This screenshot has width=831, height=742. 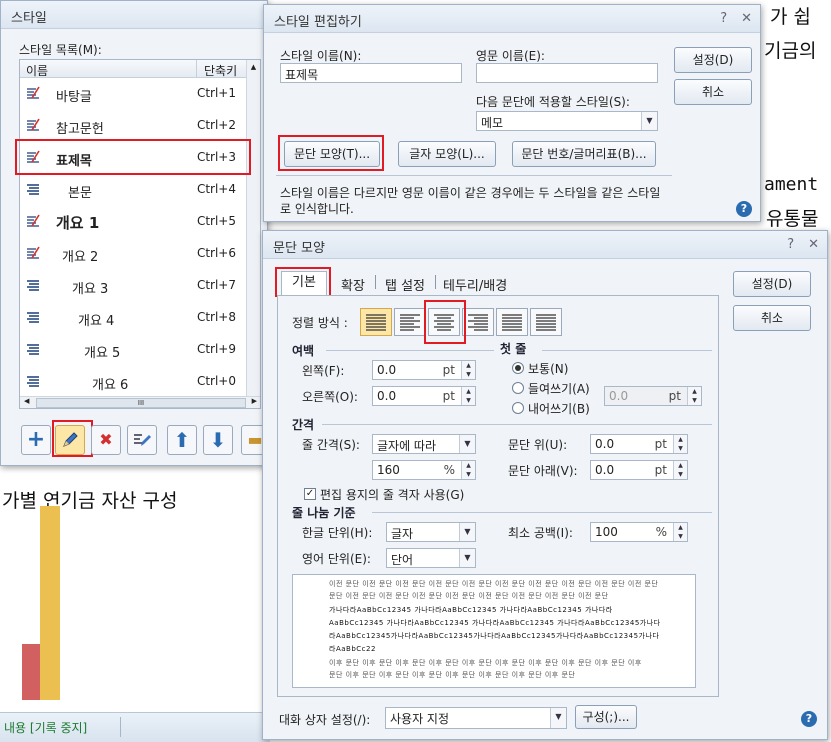 What do you see at coordinates (310, 494) in the screenshot?
I see `grid-checkbox: ✓` at bounding box center [310, 494].